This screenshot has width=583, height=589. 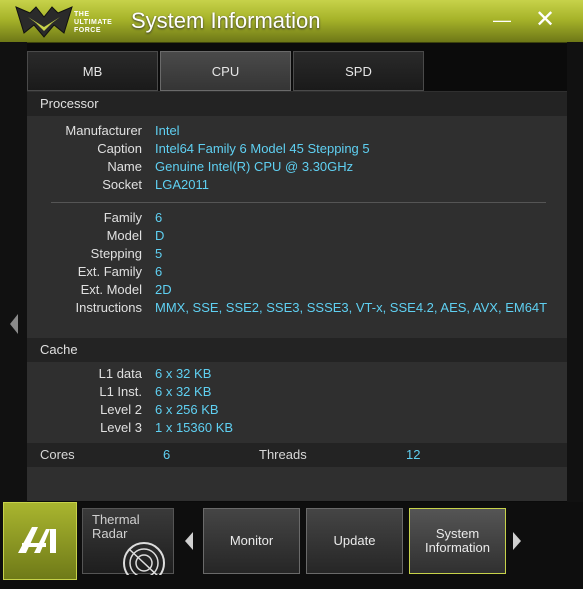 I want to click on row-value: 2D, so click(x=163, y=289).